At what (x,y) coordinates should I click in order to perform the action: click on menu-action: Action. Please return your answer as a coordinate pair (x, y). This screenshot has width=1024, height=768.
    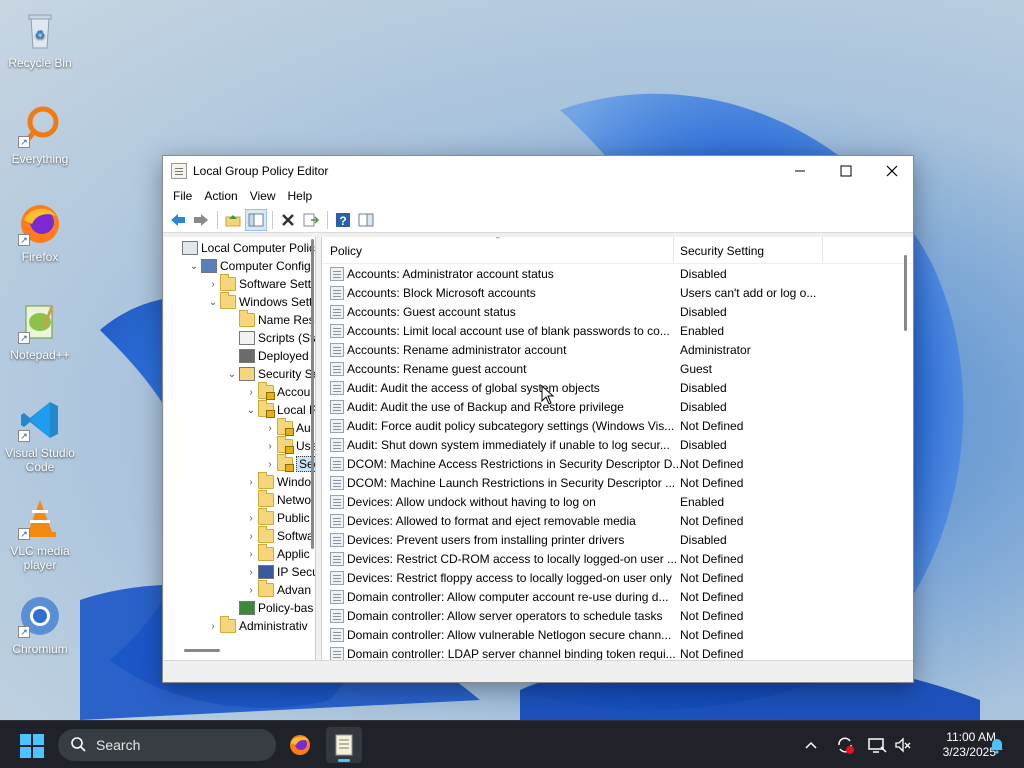
    Looking at the image, I should click on (220, 196).